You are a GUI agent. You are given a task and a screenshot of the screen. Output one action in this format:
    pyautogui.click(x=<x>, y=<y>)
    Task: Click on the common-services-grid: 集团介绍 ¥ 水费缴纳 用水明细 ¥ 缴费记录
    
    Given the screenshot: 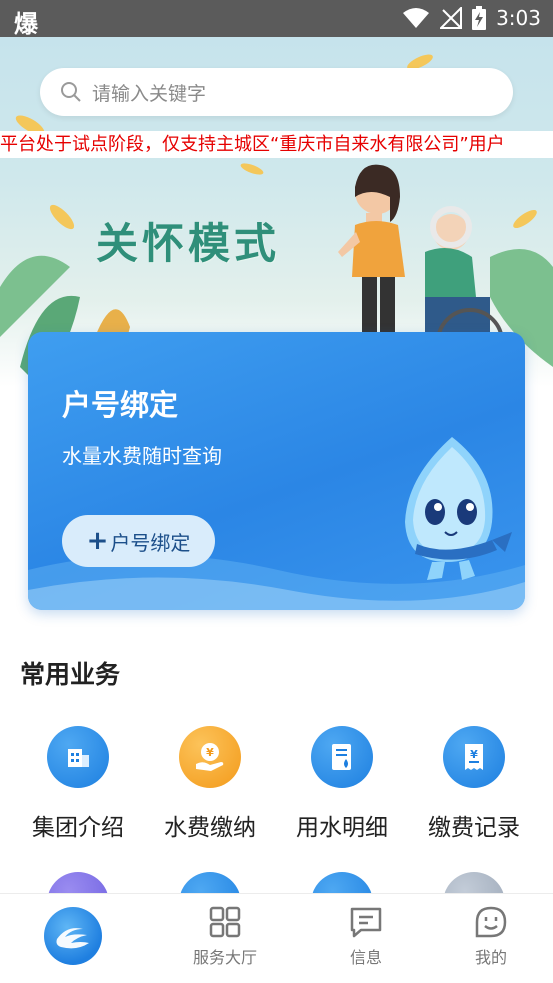 What is the action you would take?
    pyautogui.click(x=276, y=784)
    